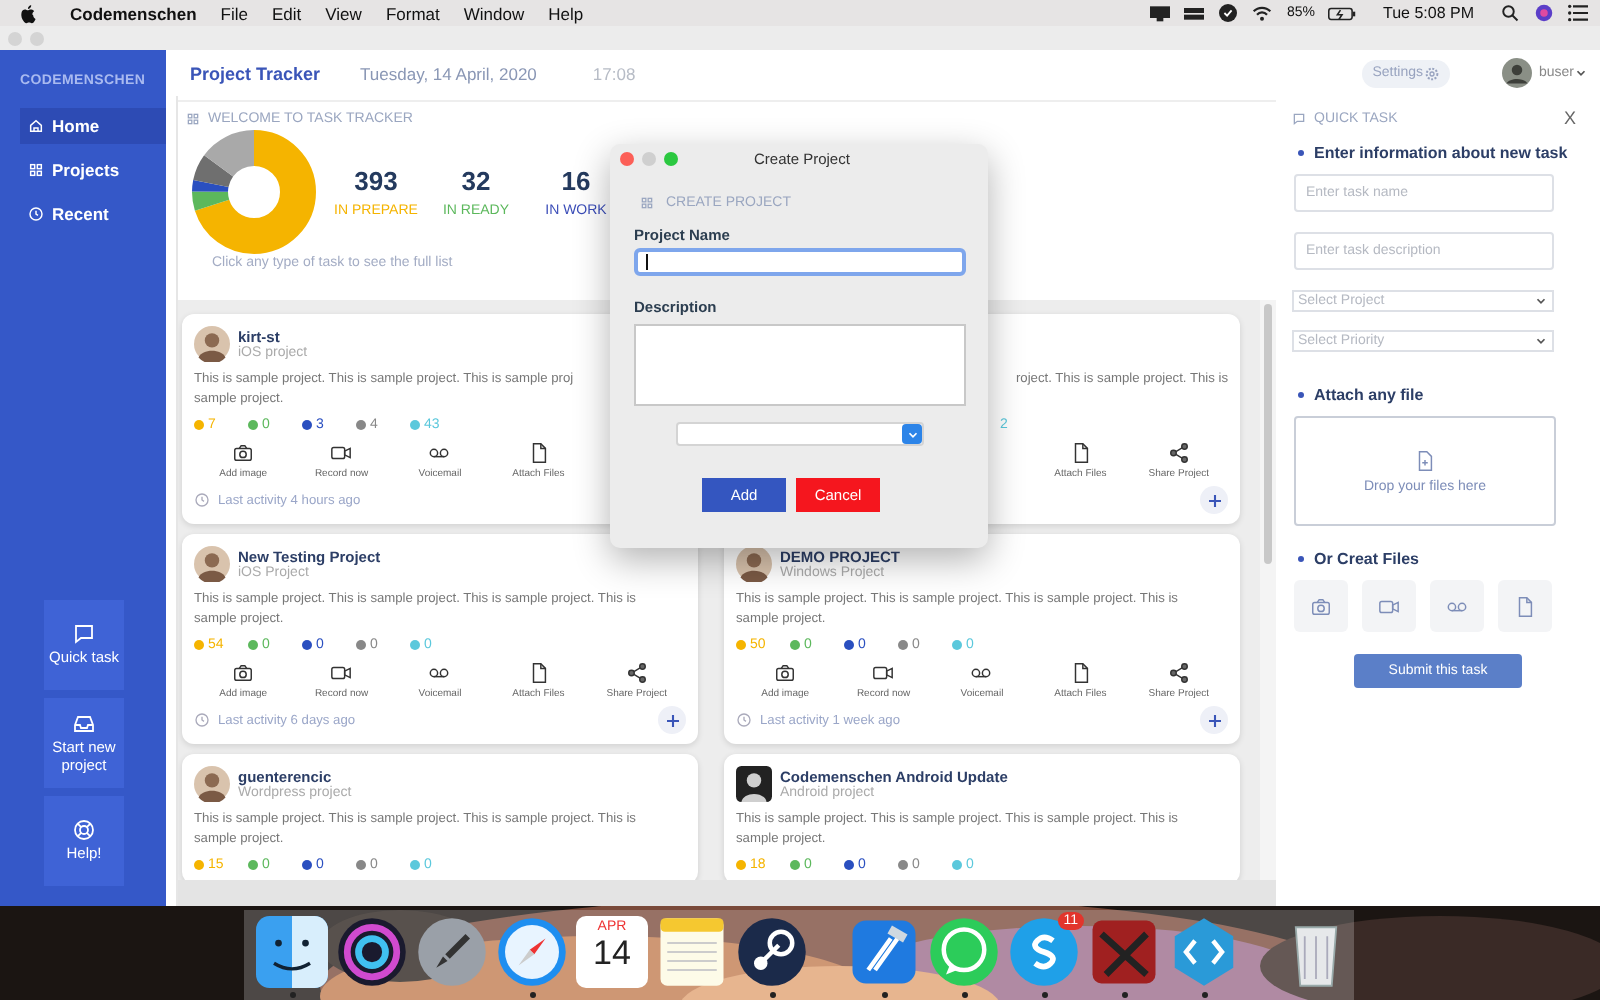  What do you see at coordinates (1578, 13) in the screenshot?
I see `list-icon` at bounding box center [1578, 13].